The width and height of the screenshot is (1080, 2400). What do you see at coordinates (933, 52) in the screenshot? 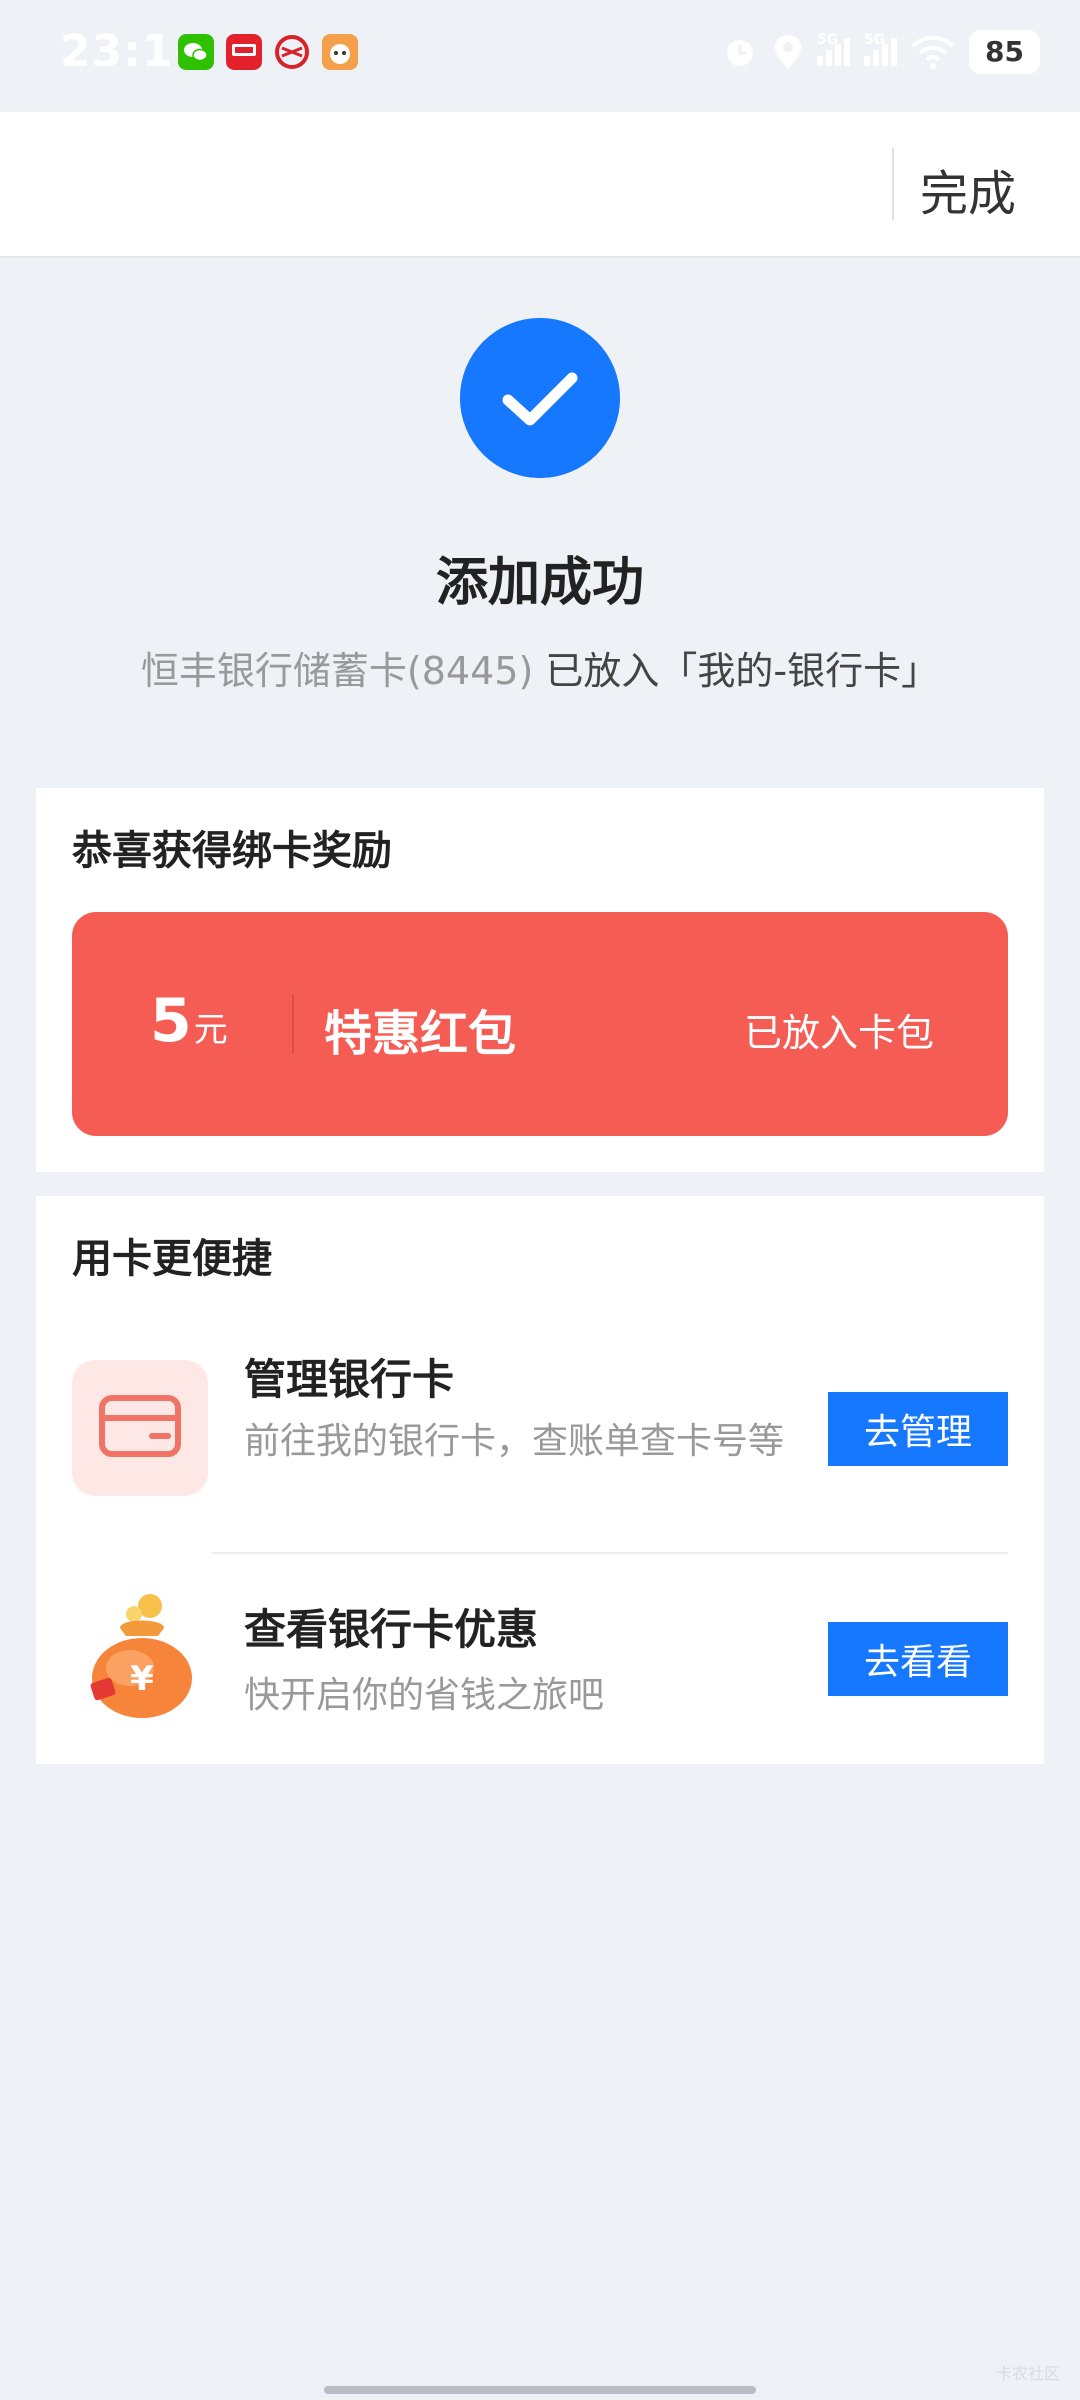
I see `wifi-icon` at bounding box center [933, 52].